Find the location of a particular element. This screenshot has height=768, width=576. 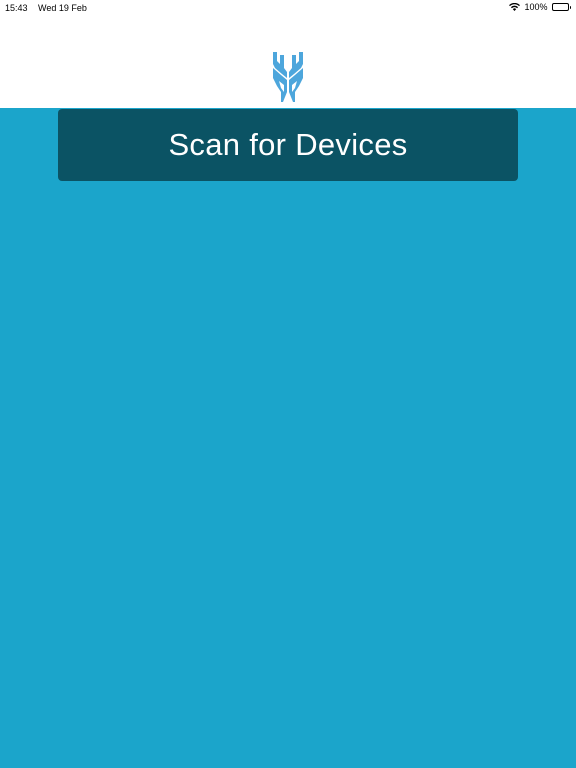

status-left: 15:43 Wed 19 Feb is located at coordinates (46, 8).